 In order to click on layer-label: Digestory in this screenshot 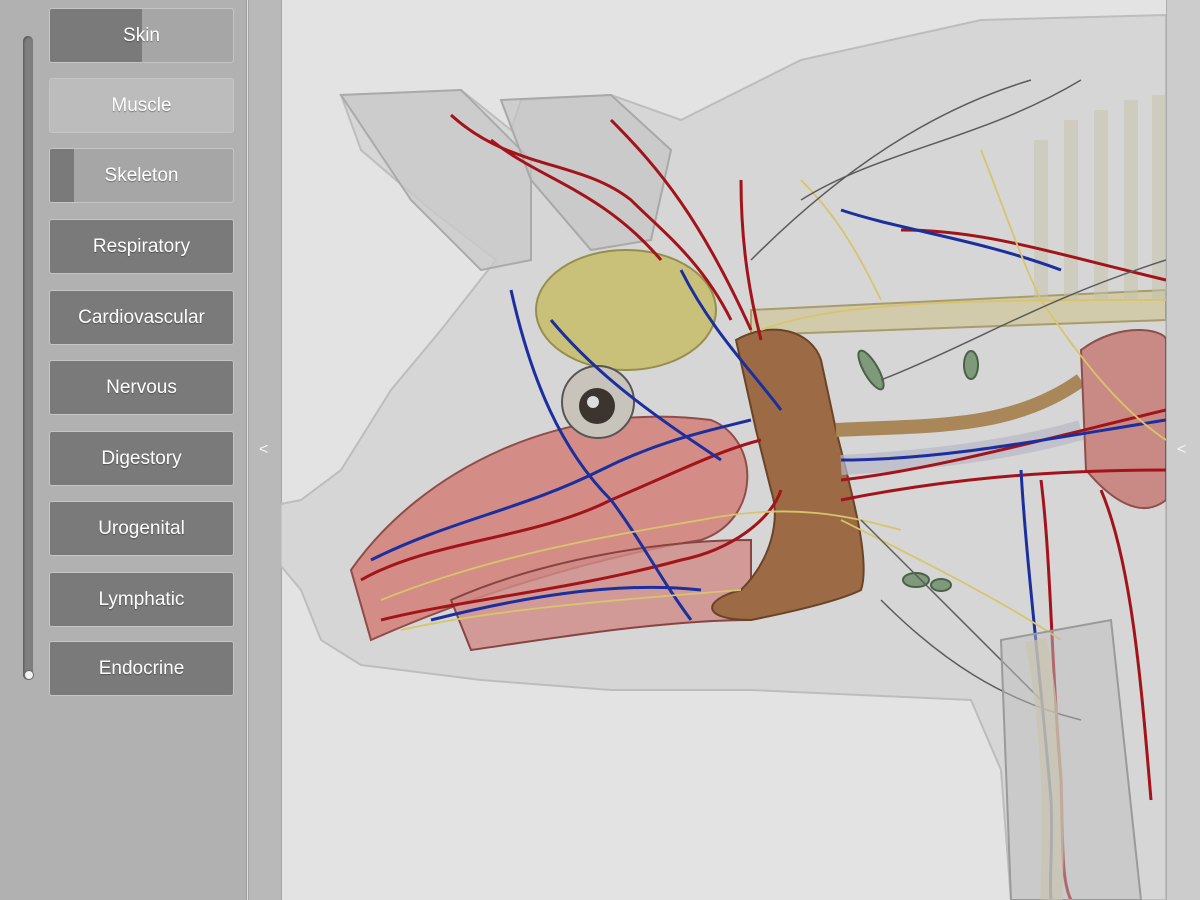, I will do `click(141, 458)`.